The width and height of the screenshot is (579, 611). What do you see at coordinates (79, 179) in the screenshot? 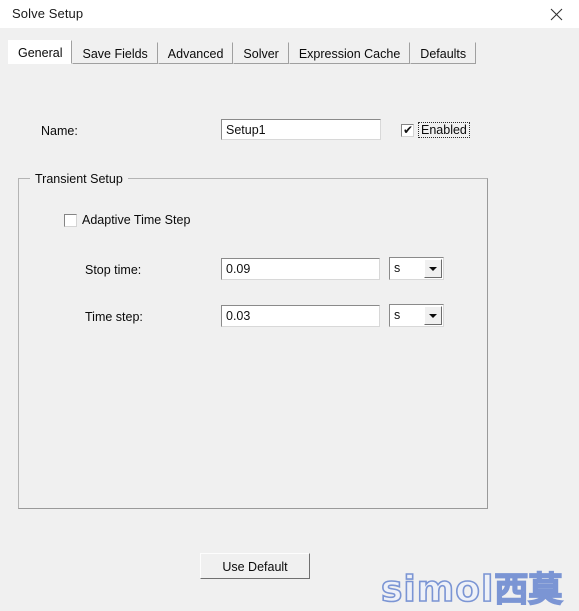
I see `transient-setup-group-title: Transient Setup` at bounding box center [79, 179].